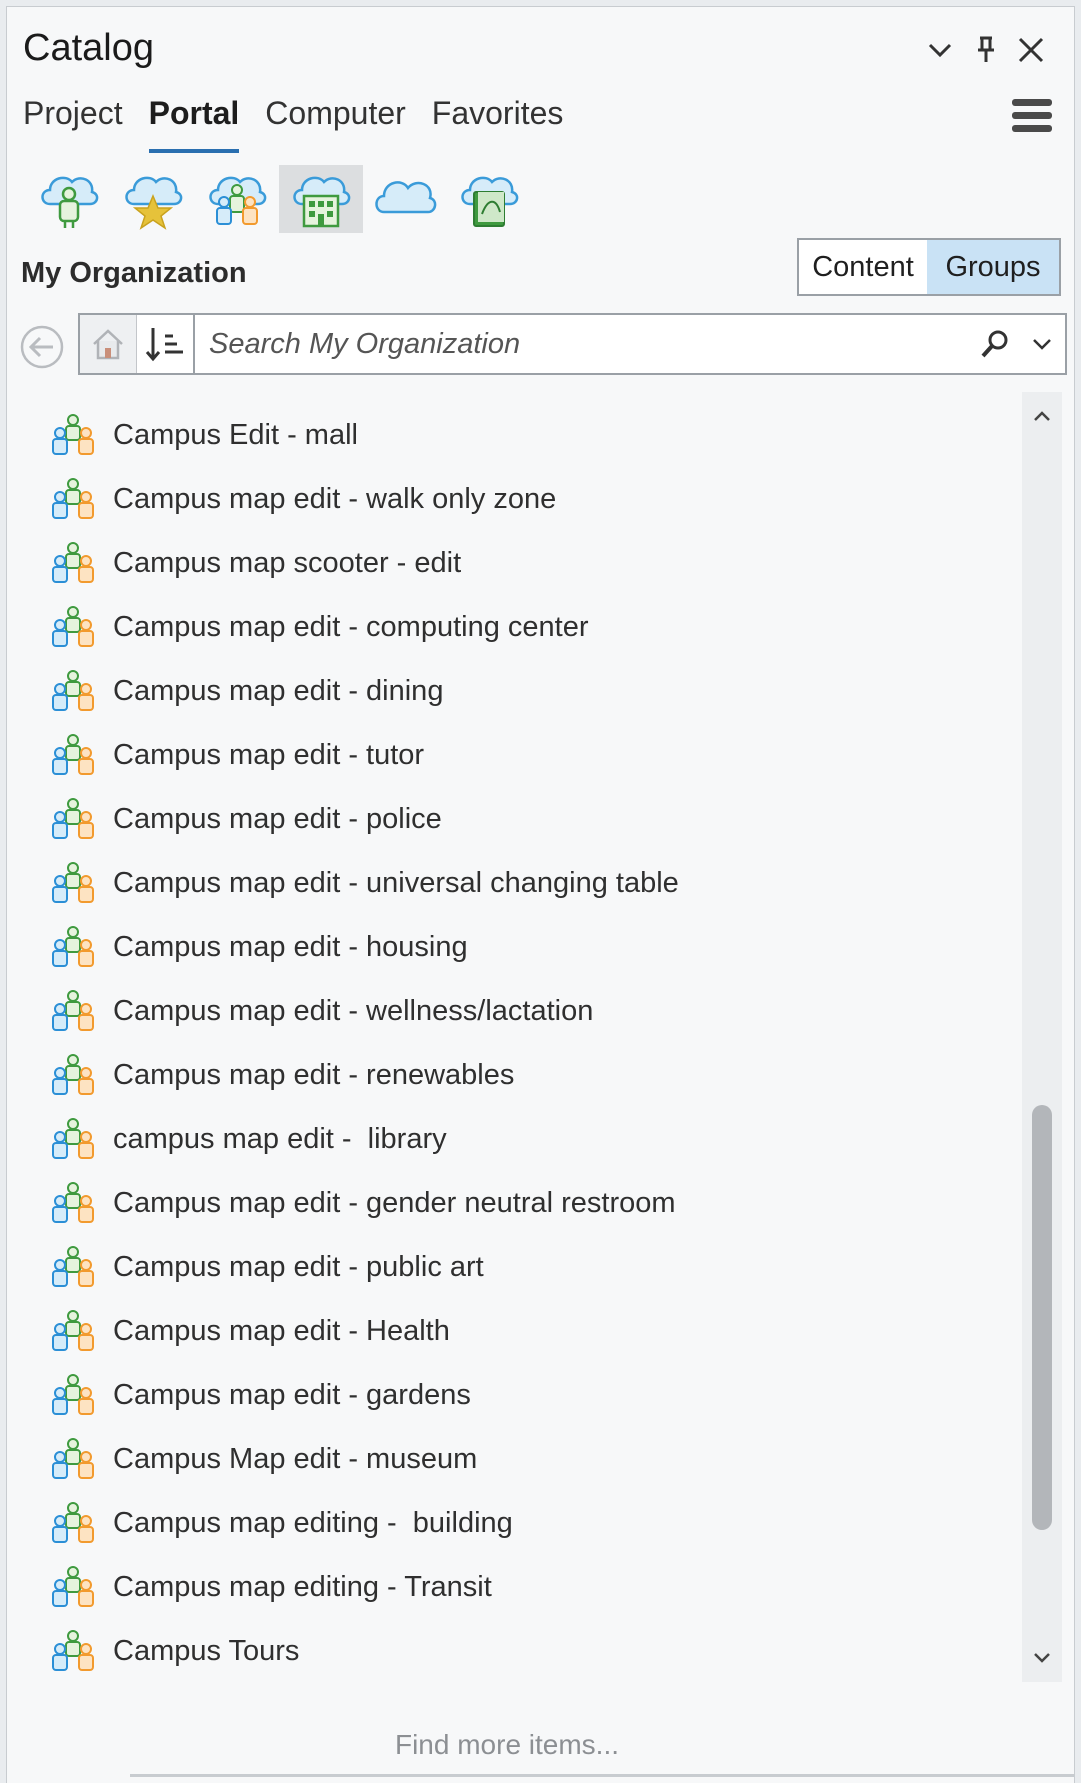 This screenshot has height=1783, width=1081. Describe the element at coordinates (313, 1522) in the screenshot. I see `group-name: Campus map editing - building` at that location.